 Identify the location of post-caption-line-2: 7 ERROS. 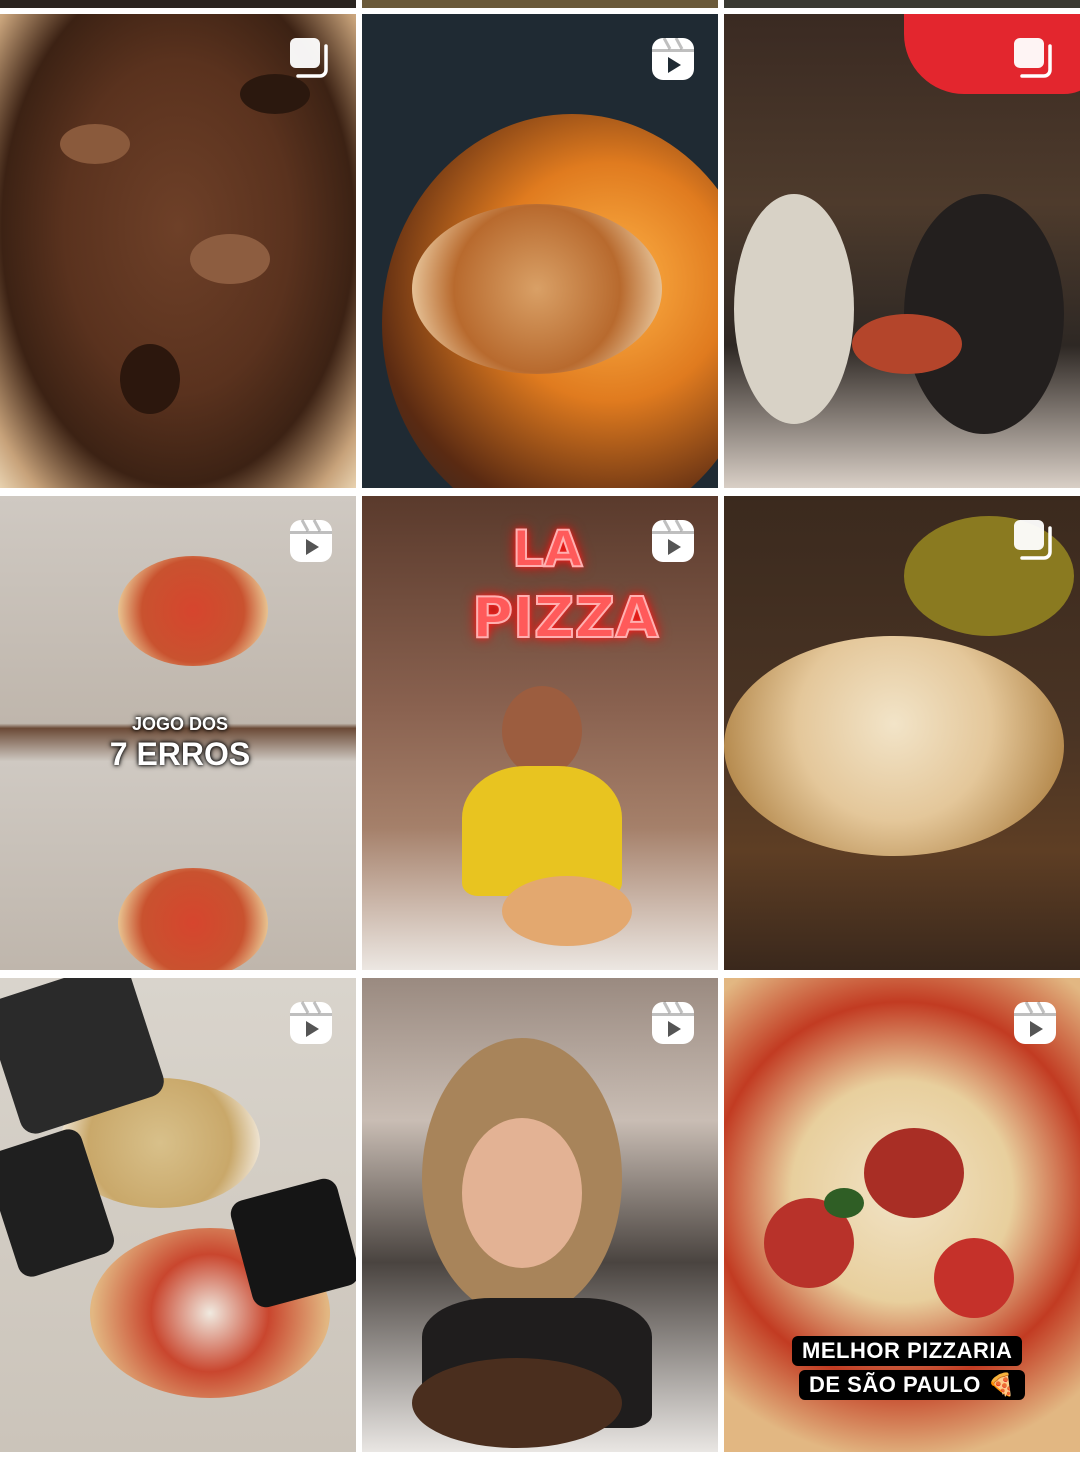
(180, 754).